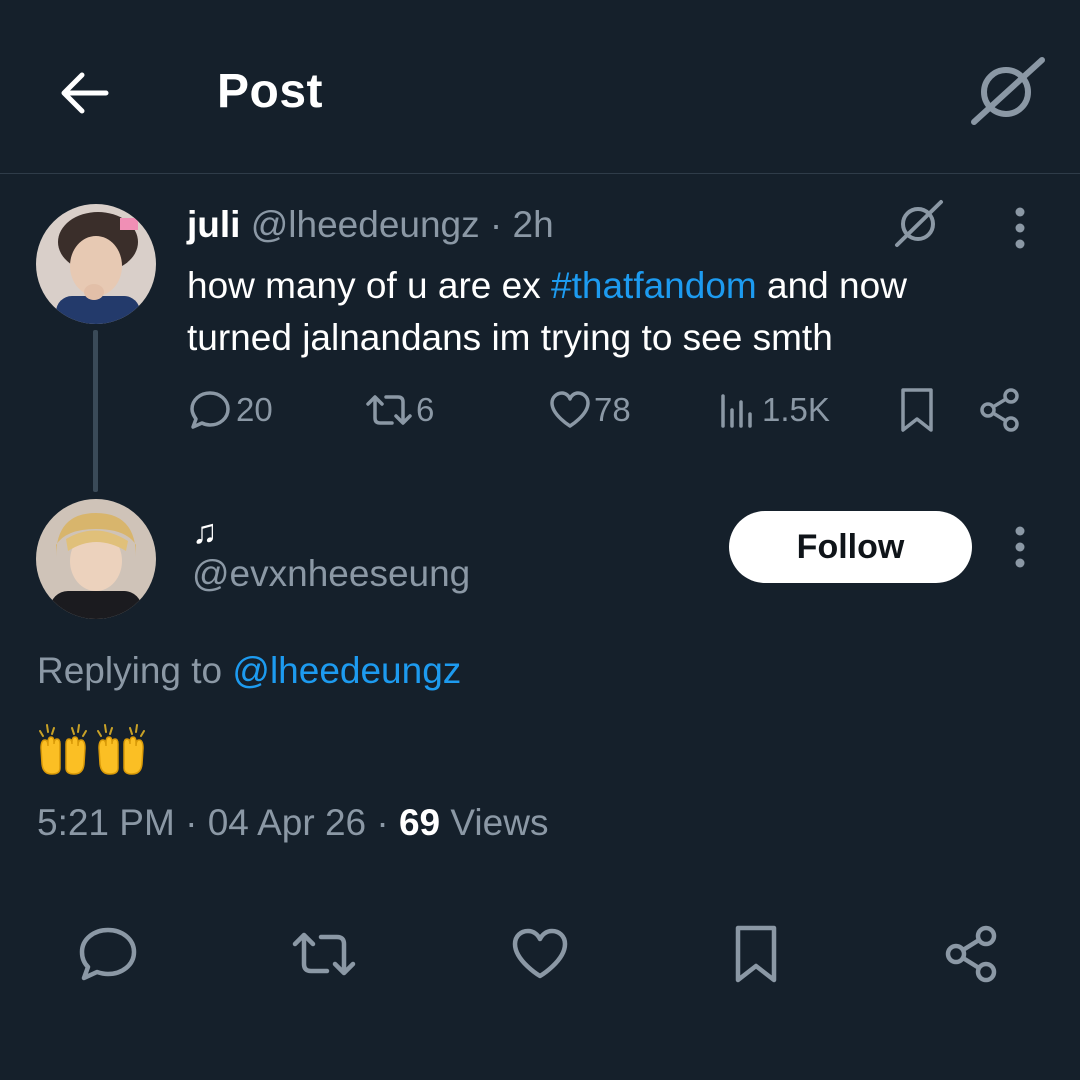 This screenshot has height=1080, width=1080. Describe the element at coordinates (331, 574) in the screenshot. I see `user-handle: @evxnheeseung` at that location.